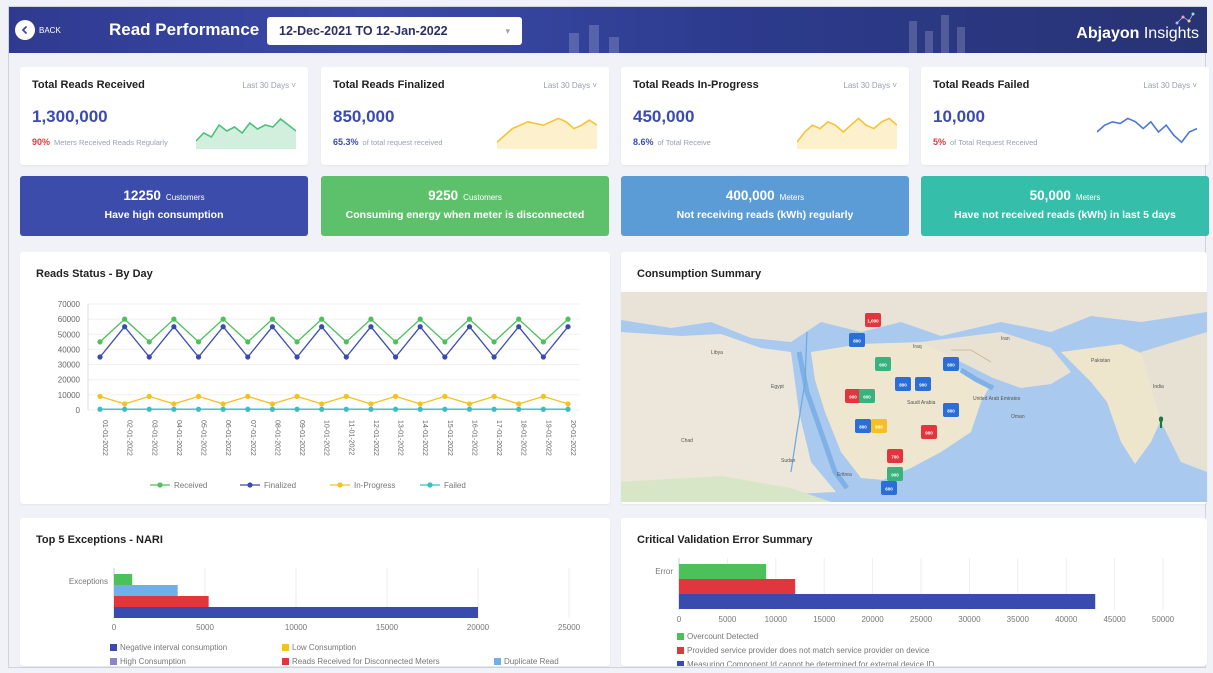 This screenshot has height=673, width=1213. What do you see at coordinates (443, 485) in the screenshot?
I see `legend-item: Failed` at bounding box center [443, 485].